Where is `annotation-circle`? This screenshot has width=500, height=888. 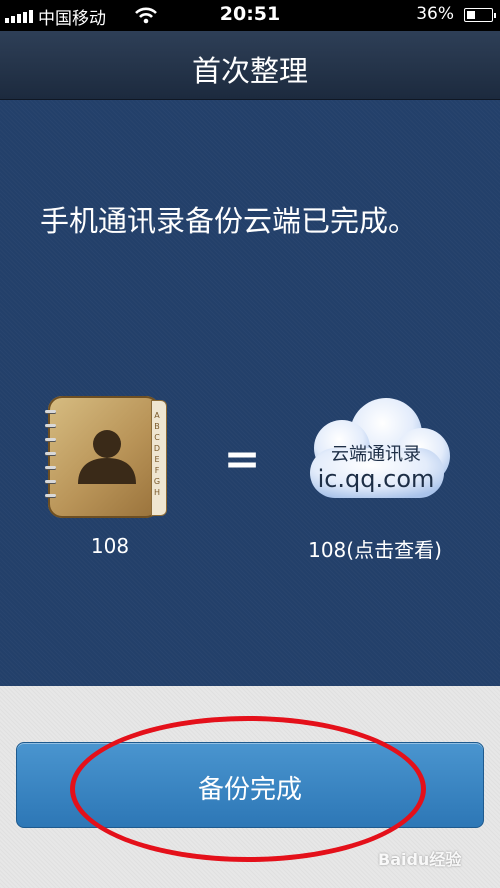
annotation-circle is located at coordinates (248, 789).